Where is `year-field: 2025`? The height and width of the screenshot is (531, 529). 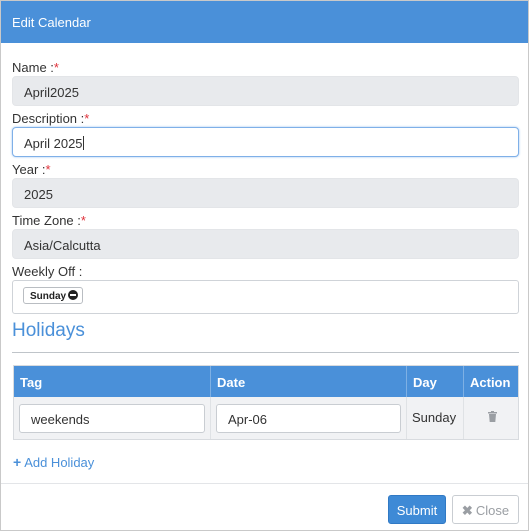
year-field: 2025 is located at coordinates (265, 193).